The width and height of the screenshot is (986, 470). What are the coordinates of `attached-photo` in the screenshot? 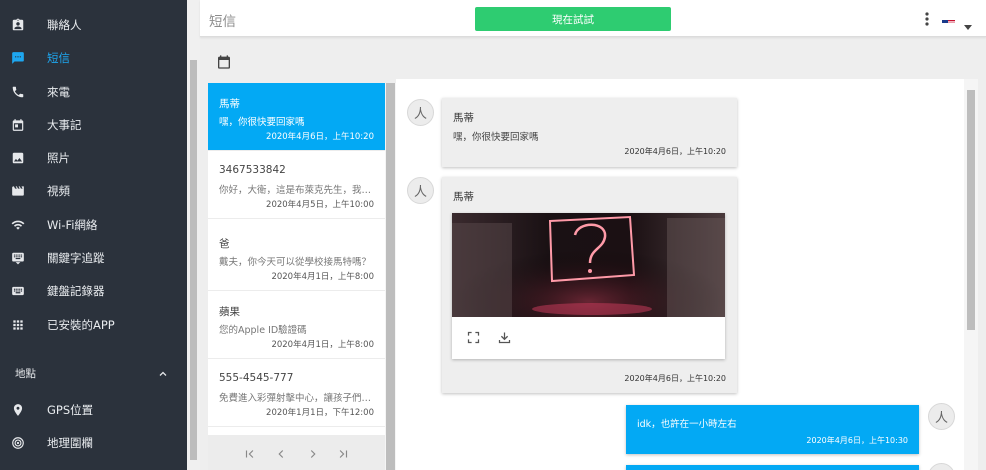 It's located at (588, 265).